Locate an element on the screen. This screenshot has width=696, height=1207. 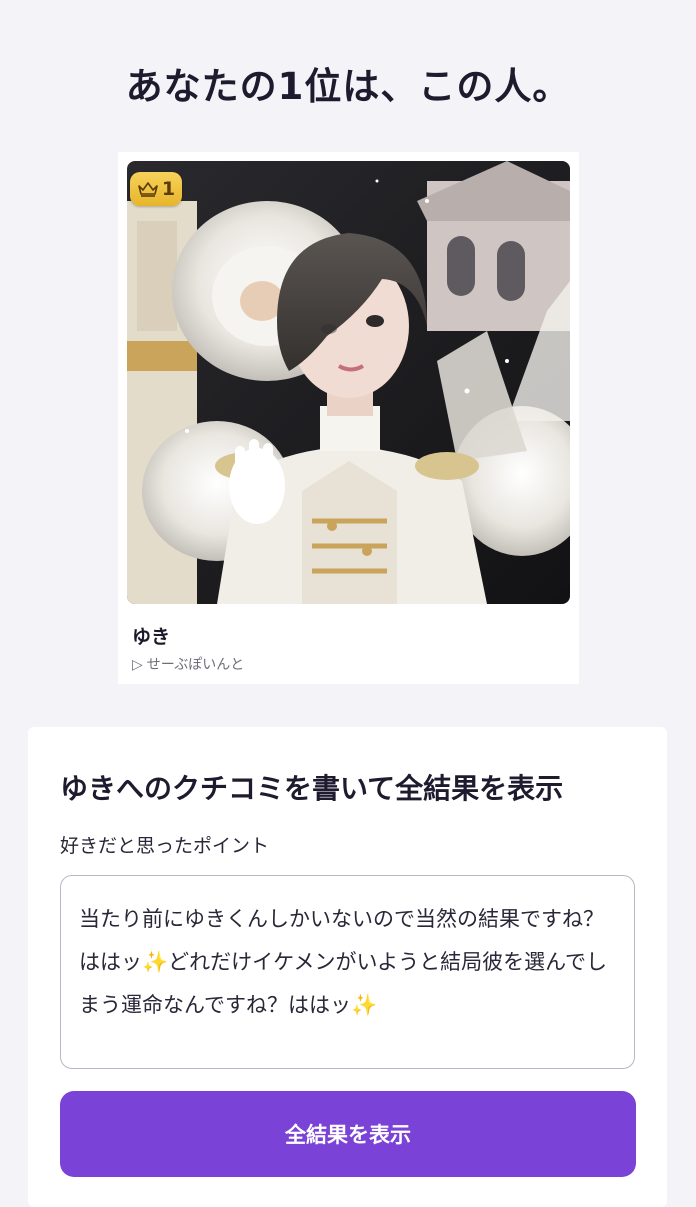
field-label: 好きだと思ったポイント is located at coordinates (165, 846).